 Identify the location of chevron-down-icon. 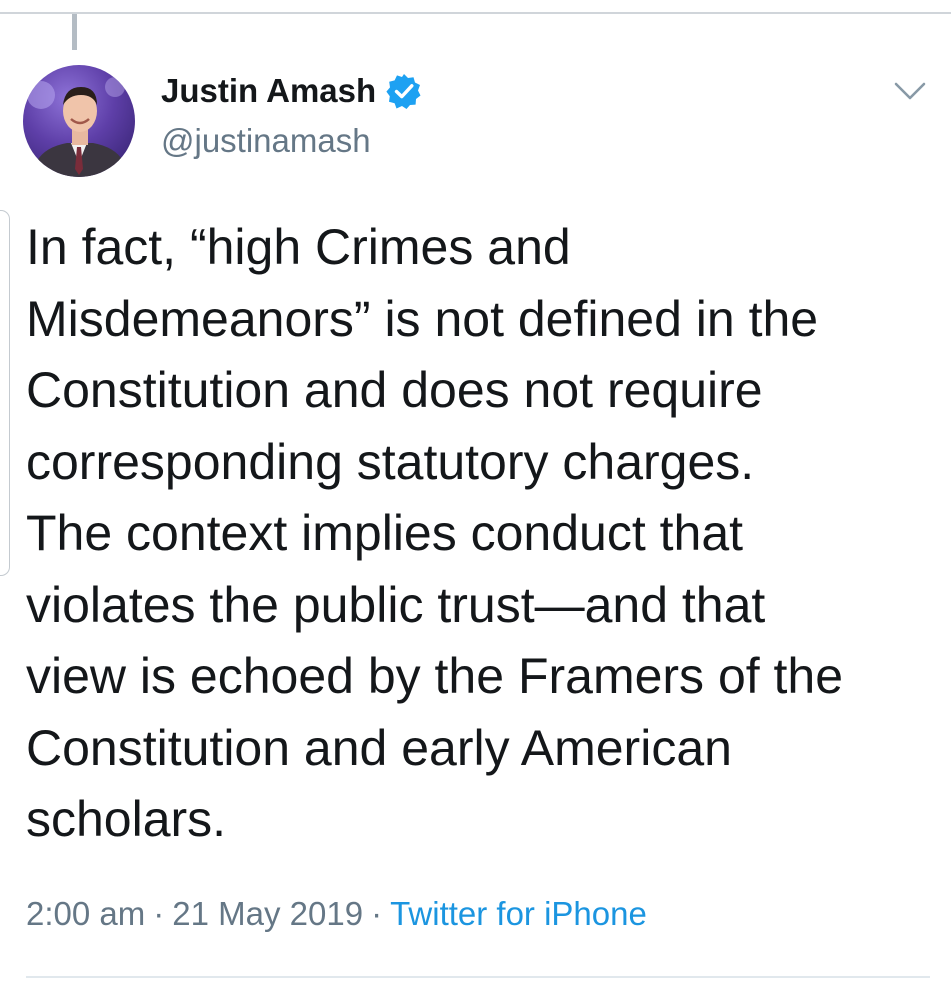
(910, 91).